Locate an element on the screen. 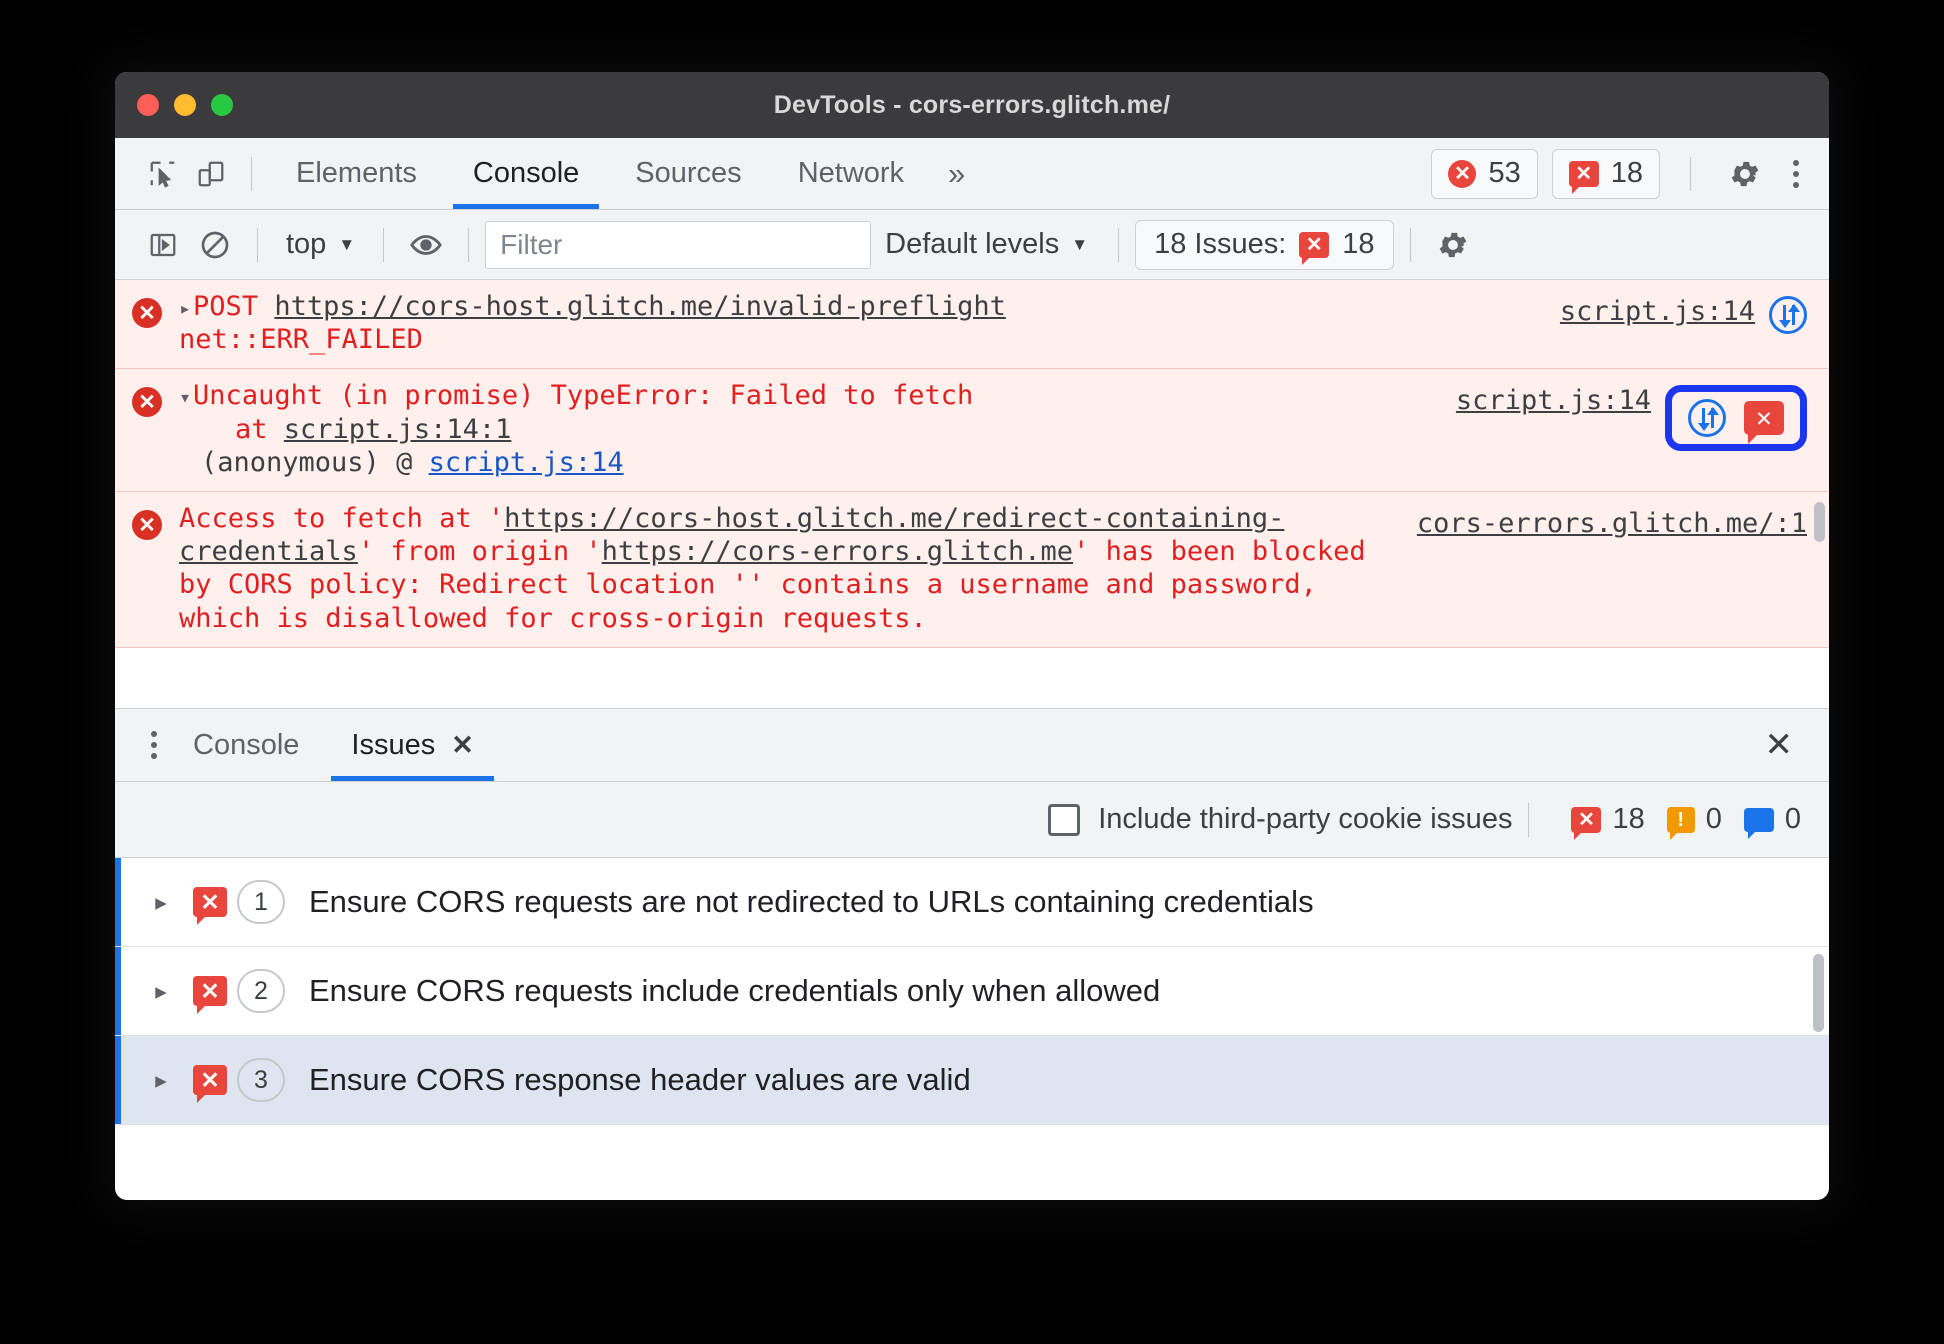  close-icon: ✕ is located at coordinates (462, 745).